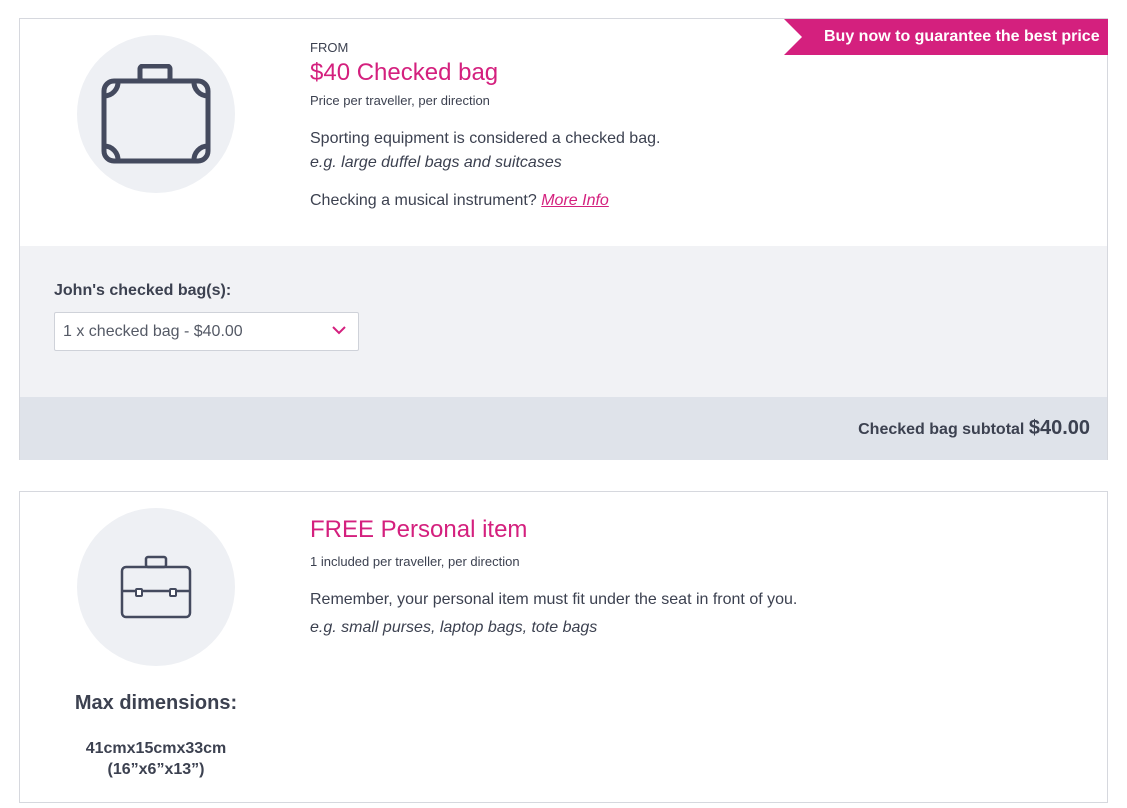 The image size is (1127, 808). What do you see at coordinates (563, 428) in the screenshot?
I see `subtotal-bar: Checked bag subtotal $40.00` at bounding box center [563, 428].